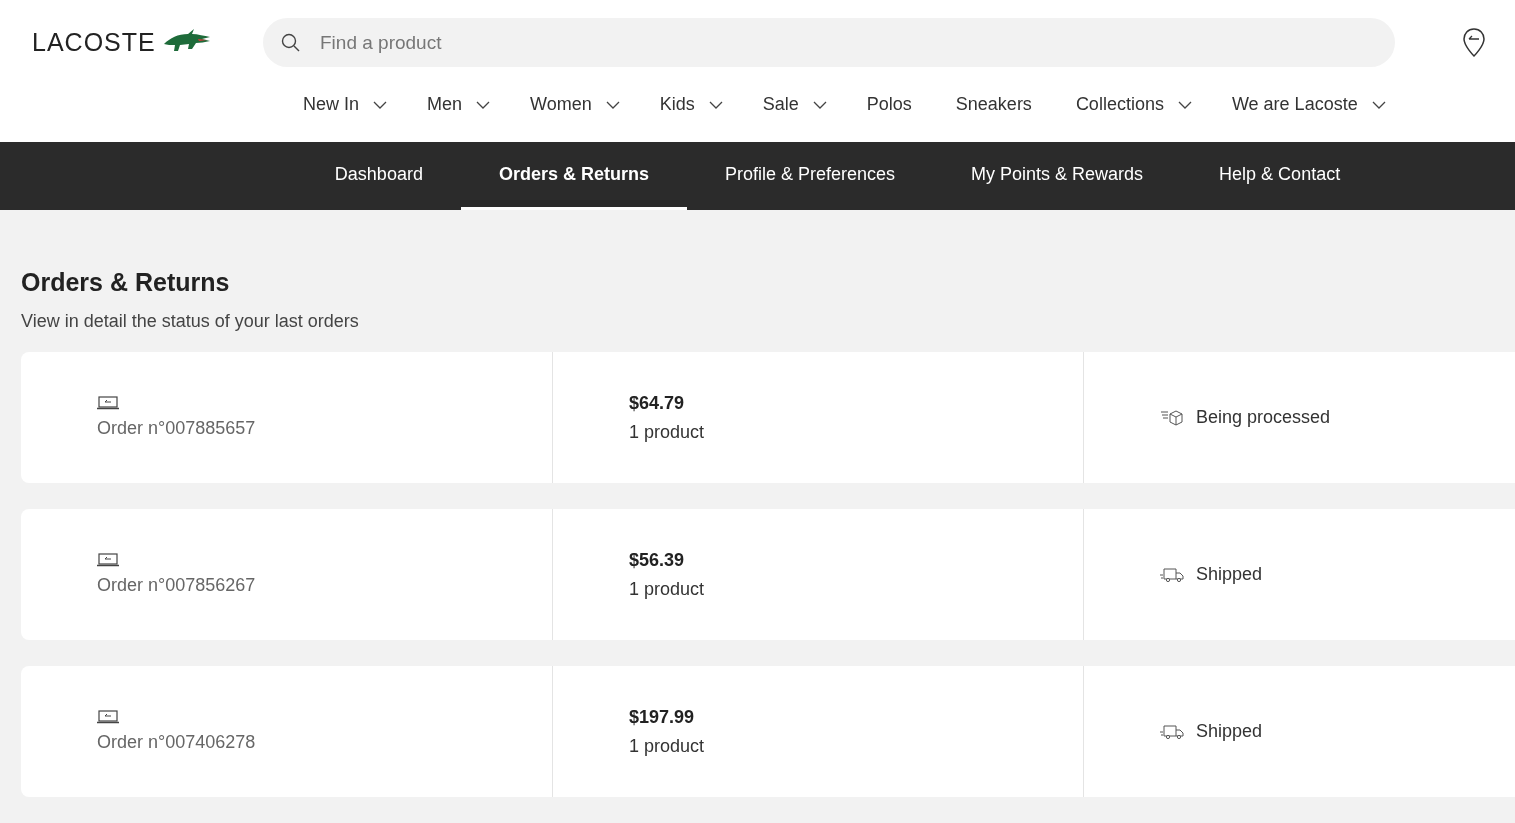  I want to click on nav-link: We are Lacoste, so click(1308, 104).